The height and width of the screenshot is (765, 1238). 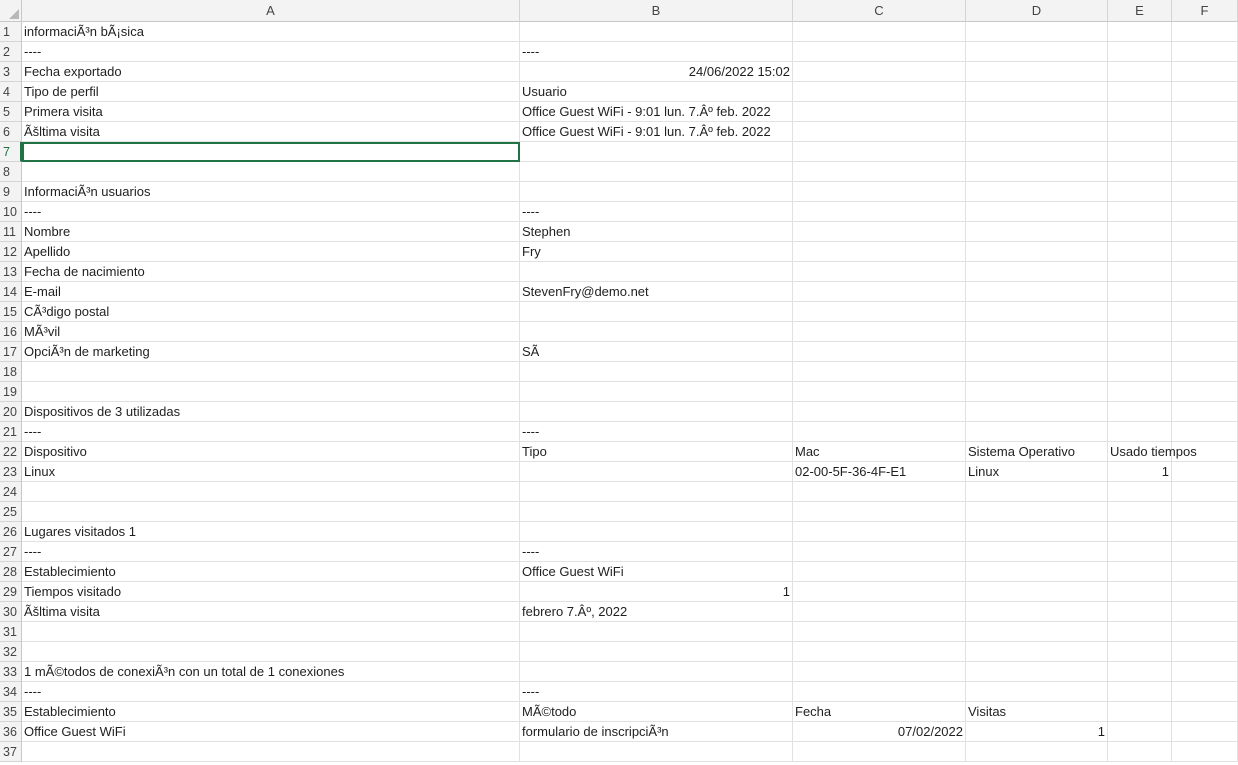 I want to click on cell-a28: Establecimiento, so click(x=271, y=572).